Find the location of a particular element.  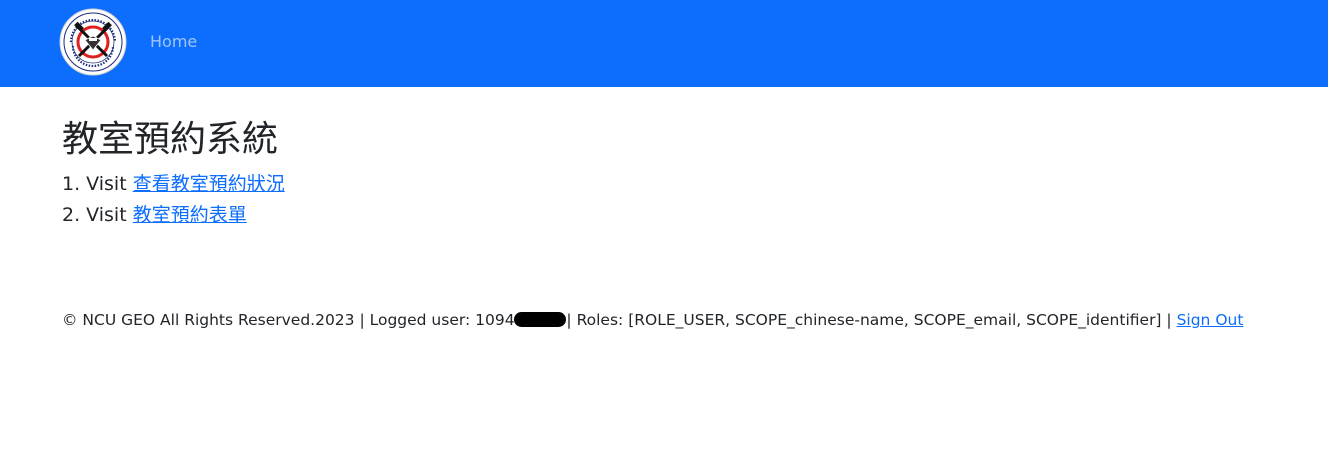

classroom-booking-form-link: 教室預約表單 is located at coordinates (190, 215).